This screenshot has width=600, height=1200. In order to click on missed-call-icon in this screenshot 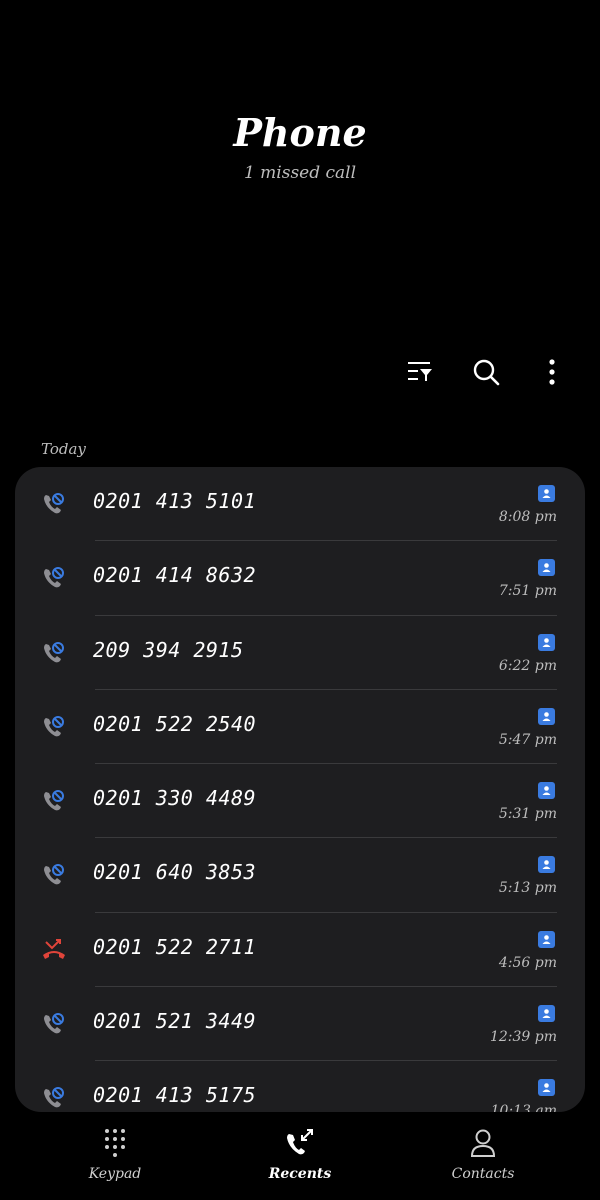, I will do `click(54, 948)`.